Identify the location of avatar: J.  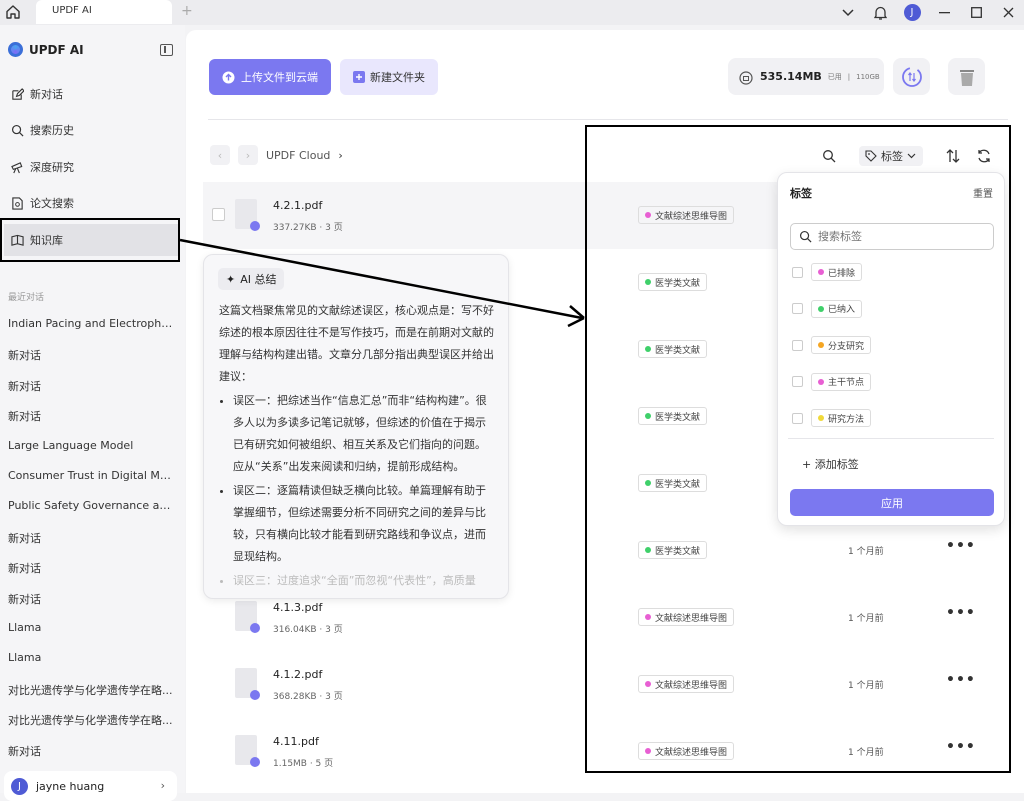
(19, 786).